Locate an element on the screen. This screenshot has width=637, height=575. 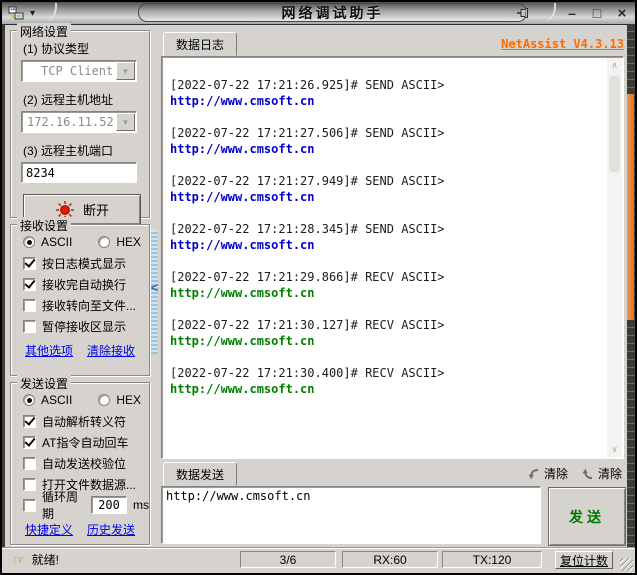
send-input-area is located at coordinates (351, 515).